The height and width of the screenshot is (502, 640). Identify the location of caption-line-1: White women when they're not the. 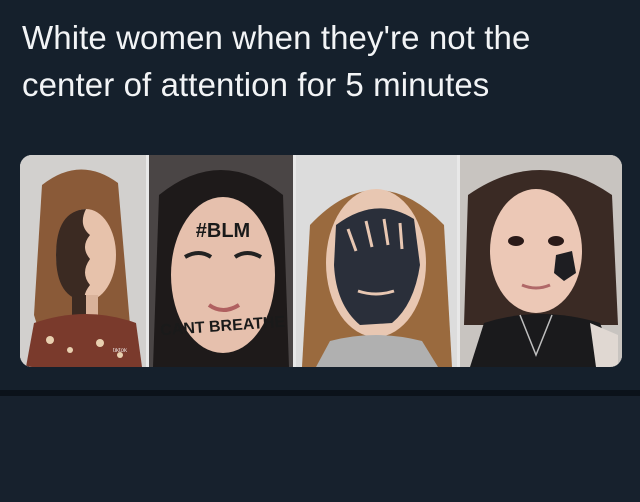
(276, 37).